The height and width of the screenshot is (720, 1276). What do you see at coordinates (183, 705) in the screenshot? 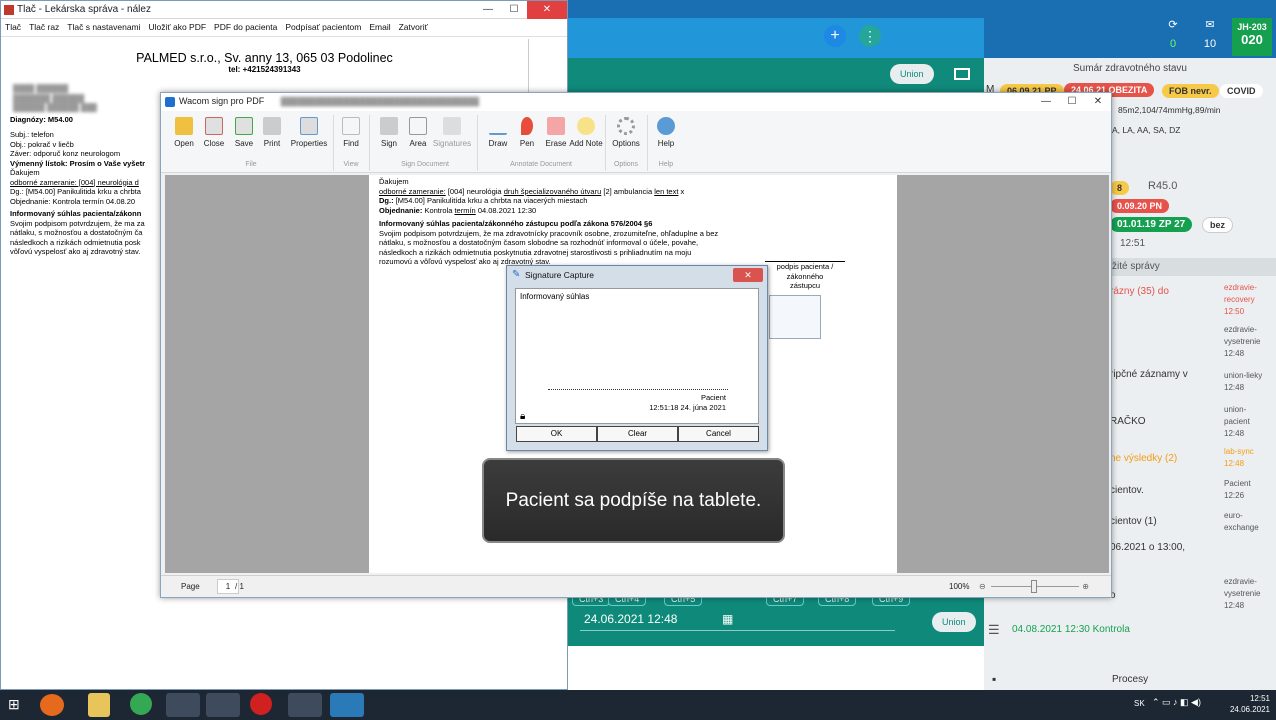
I see `taskbar-app-icon` at bounding box center [183, 705].